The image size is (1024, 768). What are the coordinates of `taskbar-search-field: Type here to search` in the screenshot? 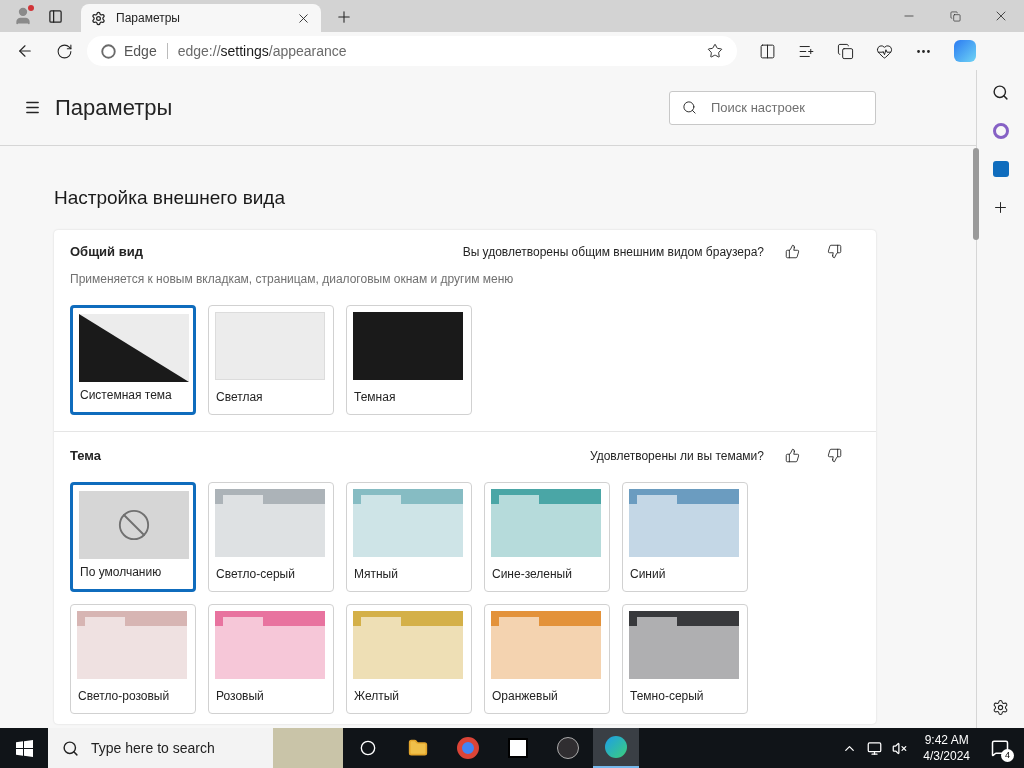 It's located at (195, 748).